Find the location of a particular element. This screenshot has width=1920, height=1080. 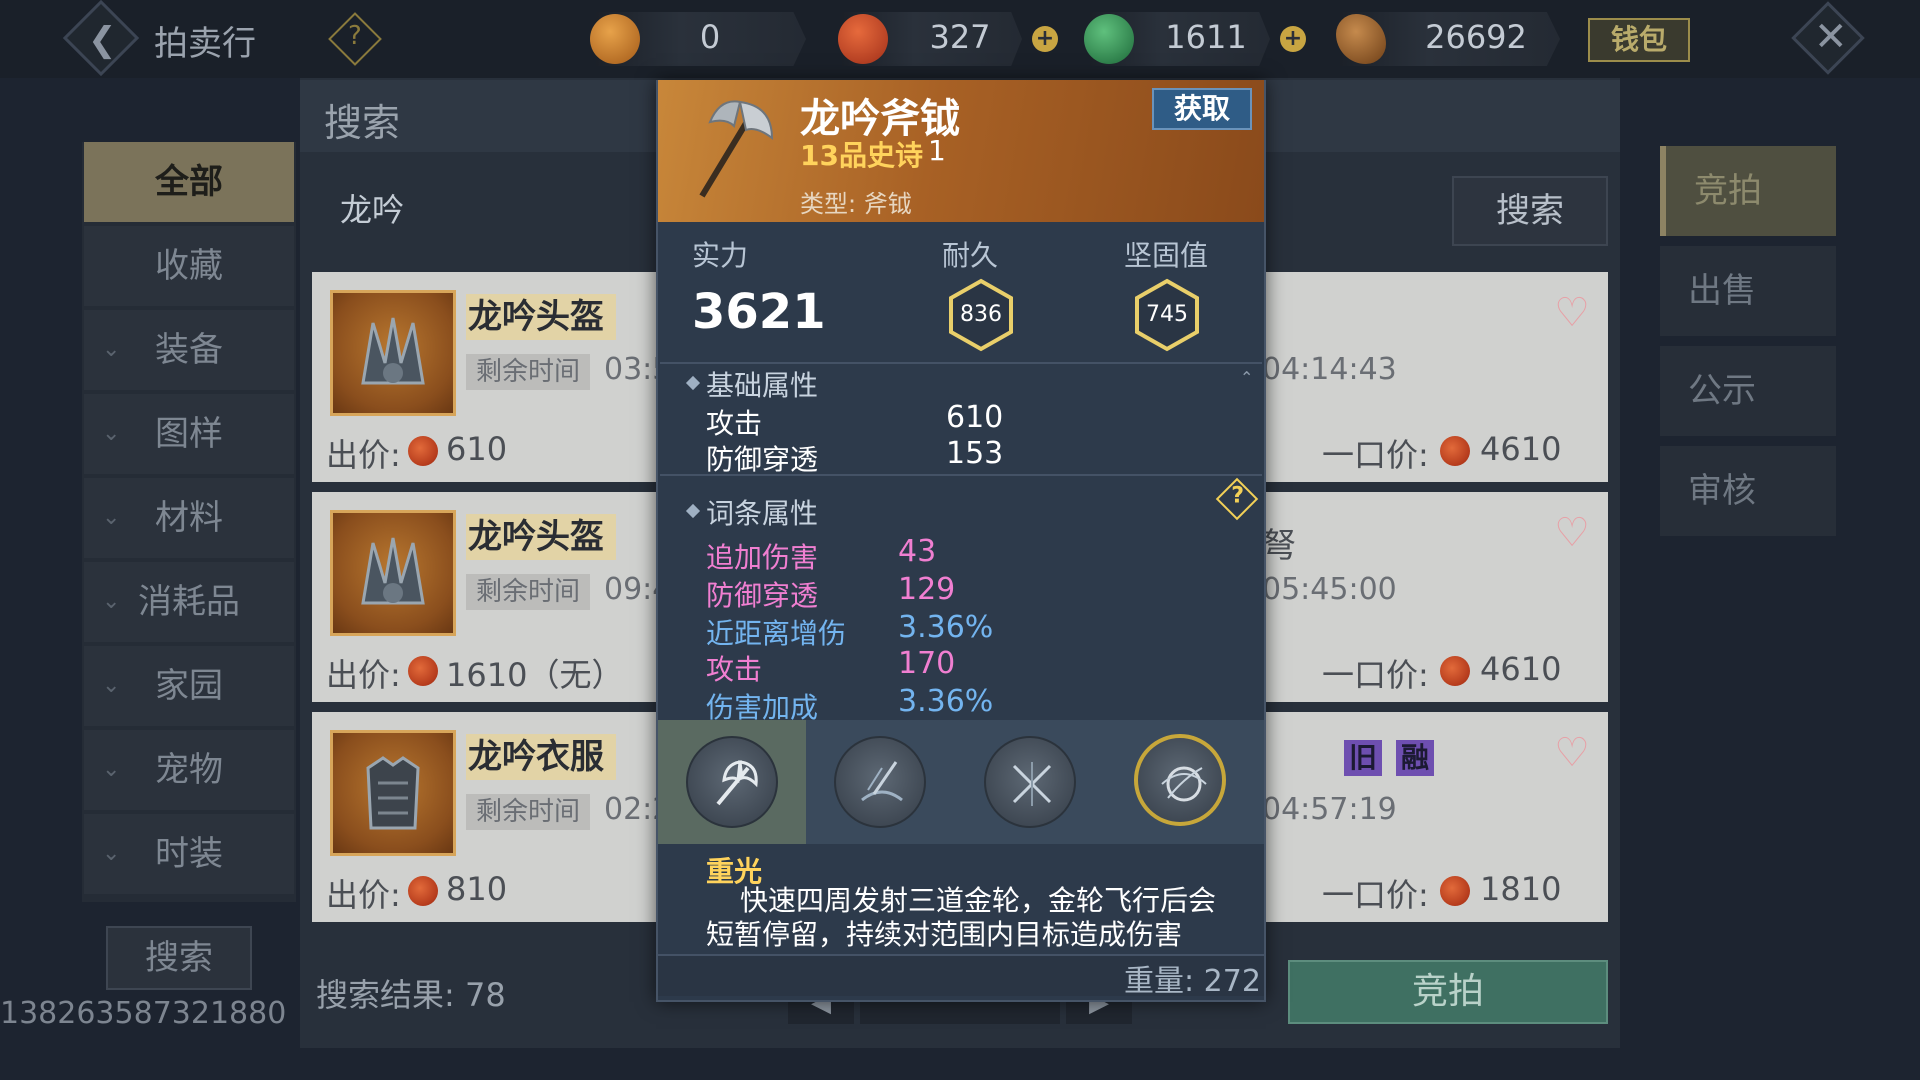

fused-badge: 融 is located at coordinates (1415, 758).